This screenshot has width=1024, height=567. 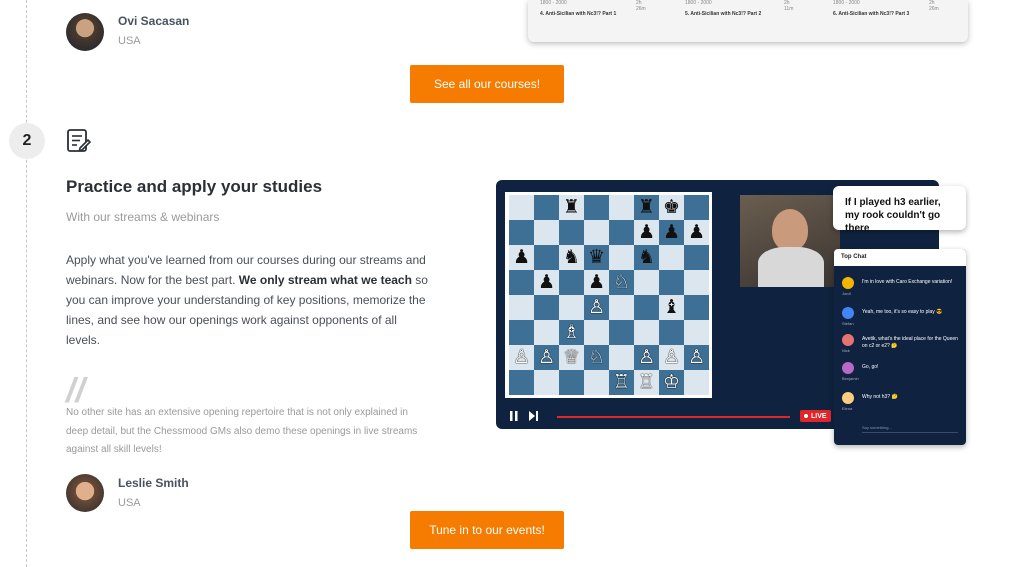 What do you see at coordinates (578, 14) in the screenshot?
I see `course-title: 4. Anti-Sicilian with Nc3!? Part 1` at bounding box center [578, 14].